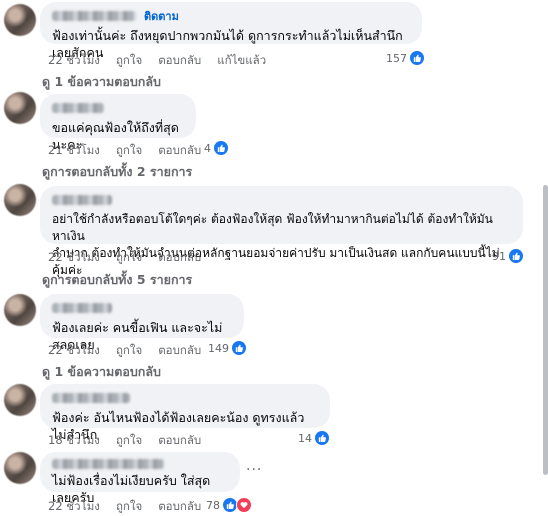 This screenshot has width=548, height=516. What do you see at coordinates (140, 478) in the screenshot?
I see `comment-bubble: ไม่ฟ้องเรื่องไม่เงียบครับ ใส่สุดเลยครับ` at bounding box center [140, 478].